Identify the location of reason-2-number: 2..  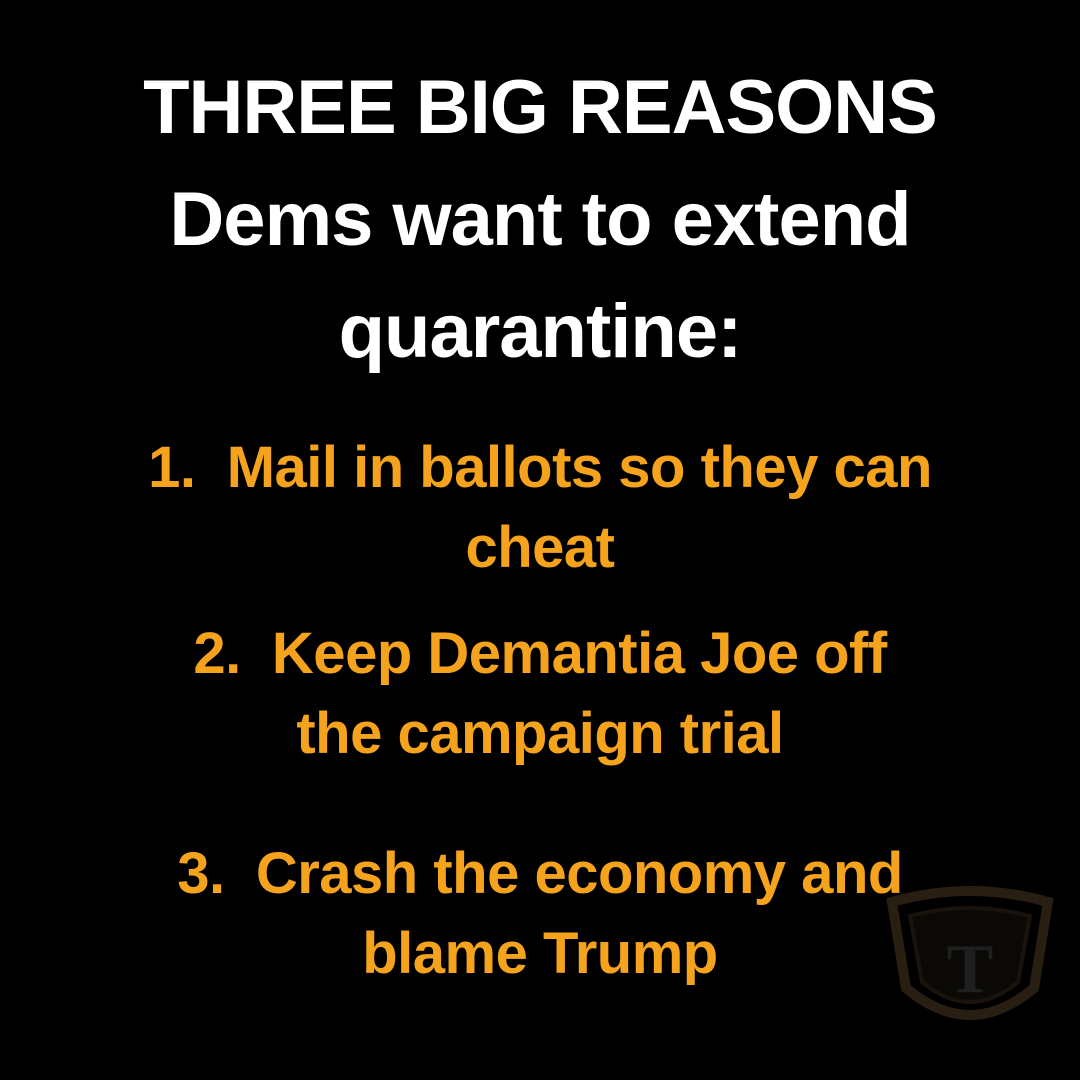
(217, 653).